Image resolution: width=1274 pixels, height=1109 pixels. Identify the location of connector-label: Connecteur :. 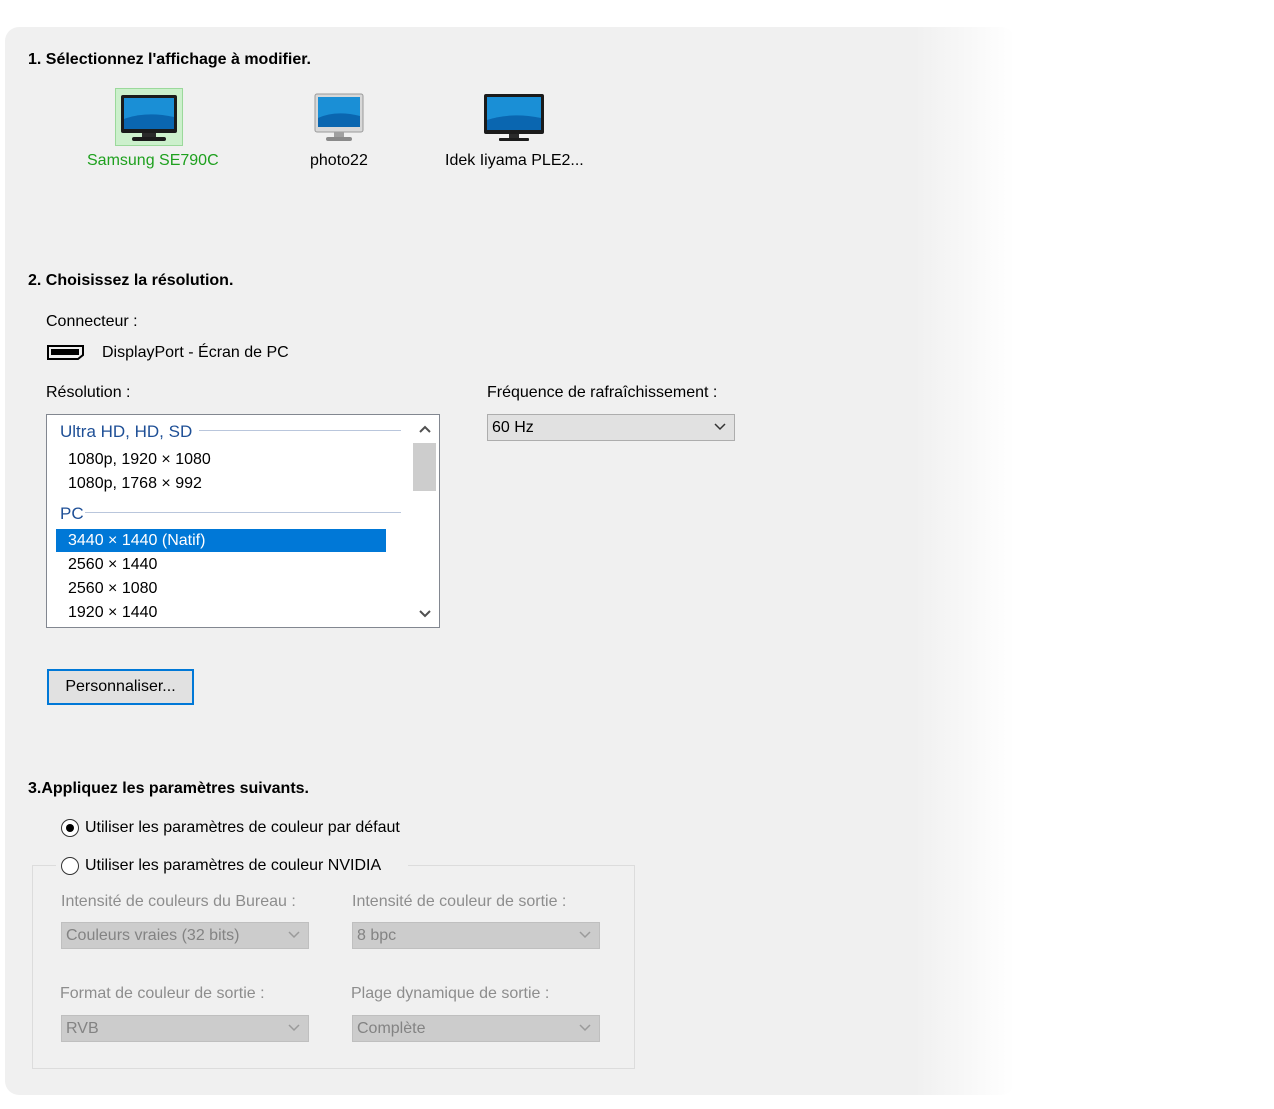
(92, 321).